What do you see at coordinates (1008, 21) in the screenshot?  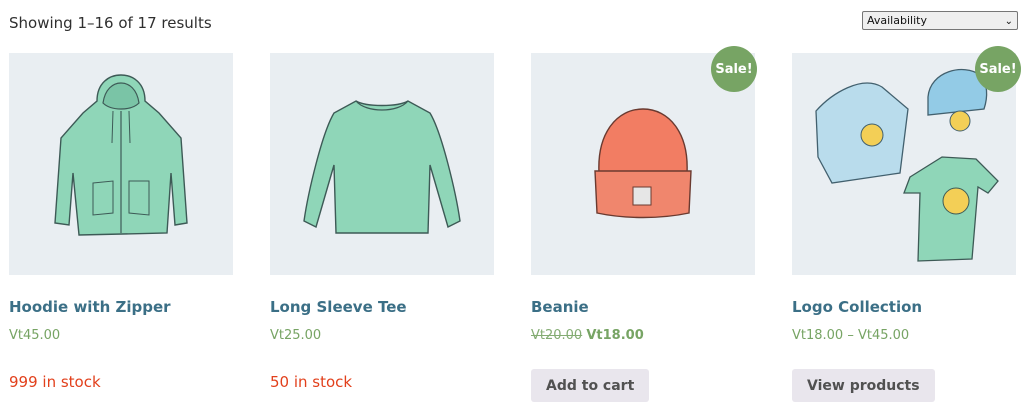 I see `chevron-down-icon: ⌄` at bounding box center [1008, 21].